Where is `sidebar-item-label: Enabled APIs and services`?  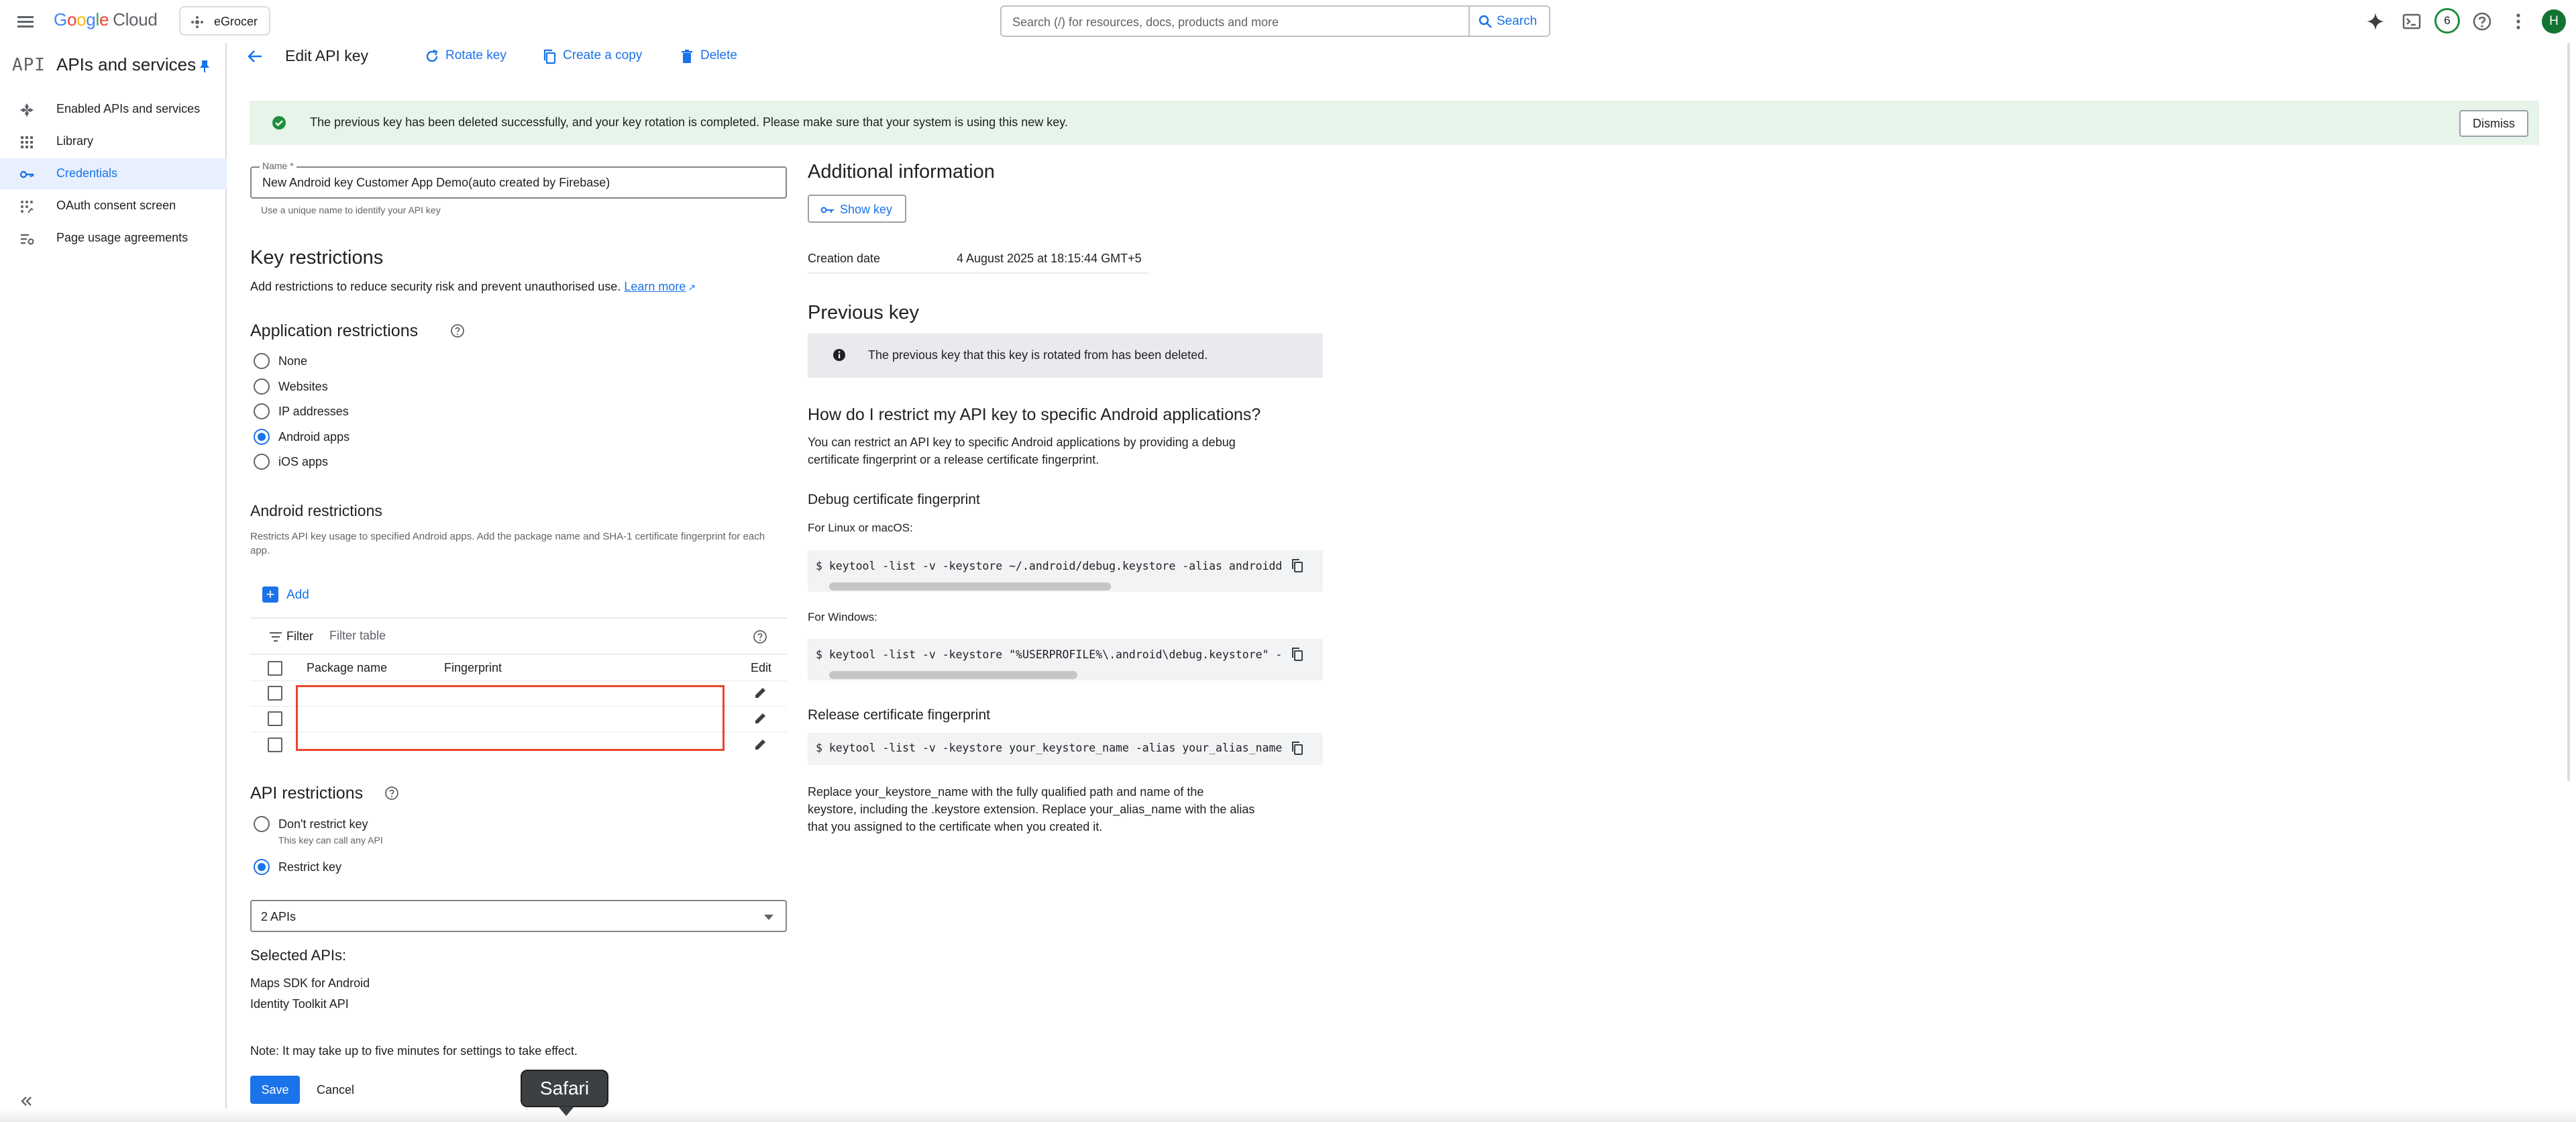 sidebar-item-label: Enabled APIs and services is located at coordinates (128, 108).